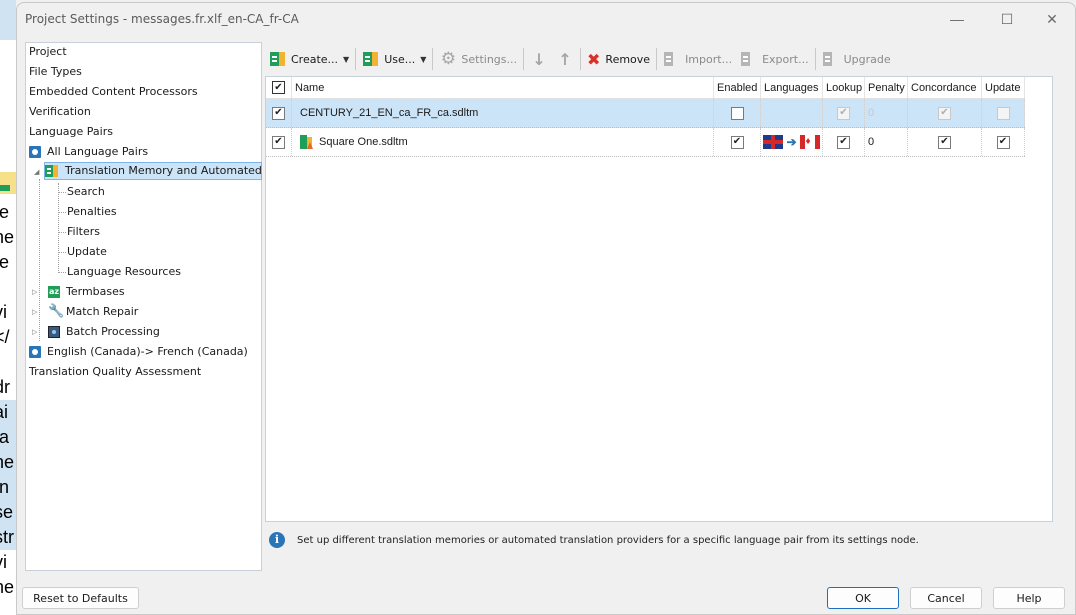 The height and width of the screenshot is (615, 1076). I want to click on enabled-cell, so click(737, 113).